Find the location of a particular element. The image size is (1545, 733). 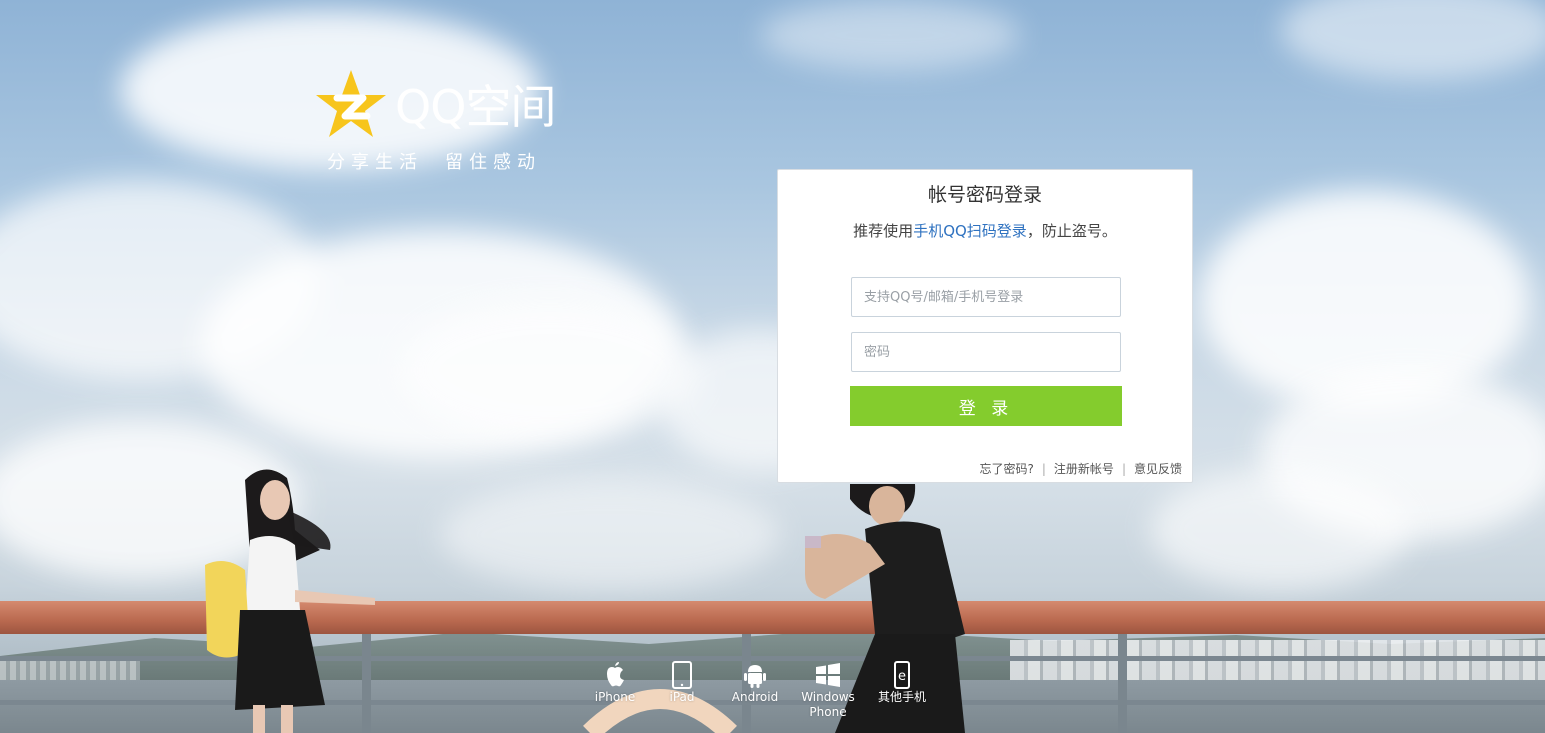

login-tip: 推荐使用手机QQ扫码登录，防止盗号。 is located at coordinates (985, 230).